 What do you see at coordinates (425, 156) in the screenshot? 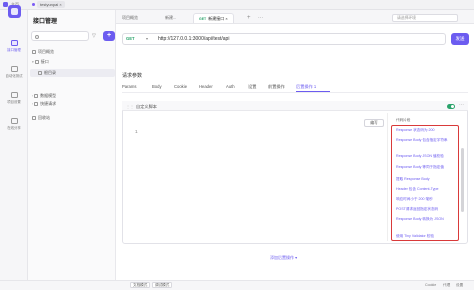
I see `snippet-item: Response Body JSON 值校验` at bounding box center [425, 156].